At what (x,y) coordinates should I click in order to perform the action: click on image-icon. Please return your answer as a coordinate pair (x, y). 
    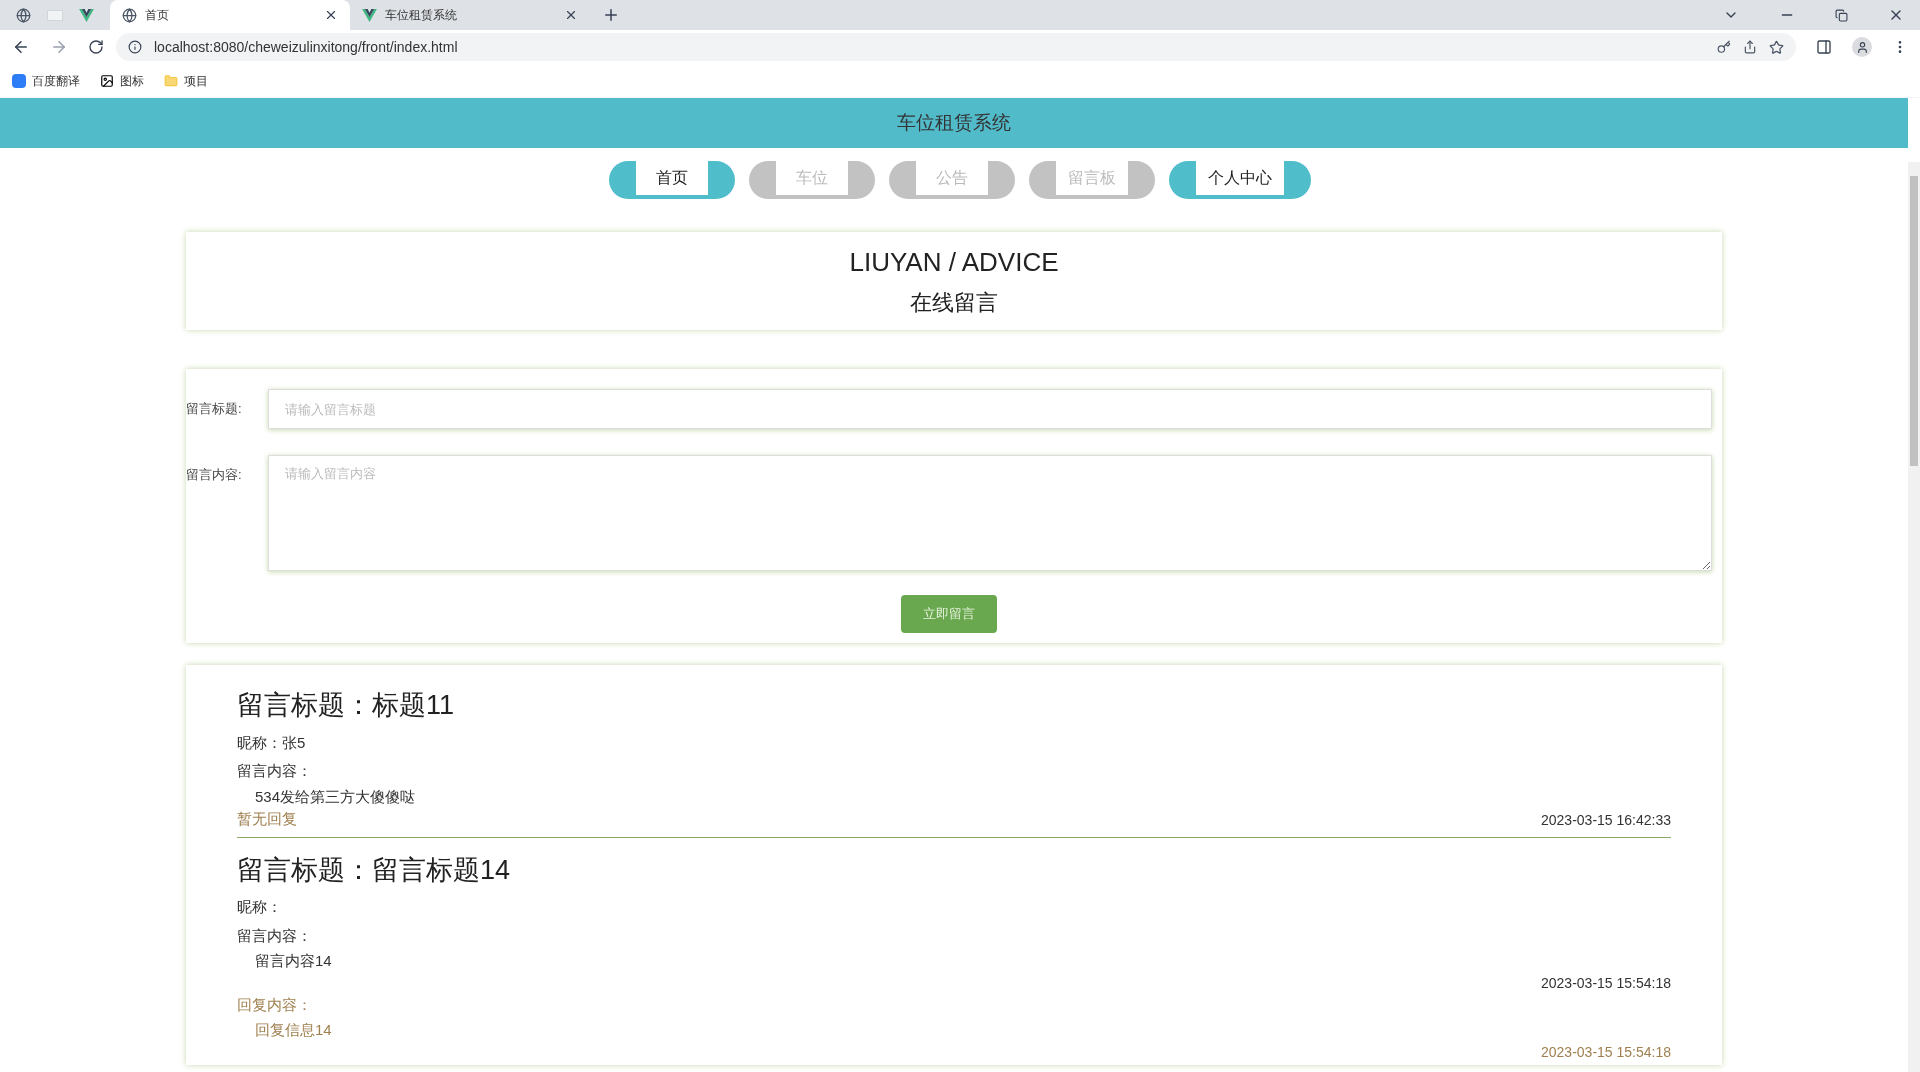
    Looking at the image, I should click on (107, 80).